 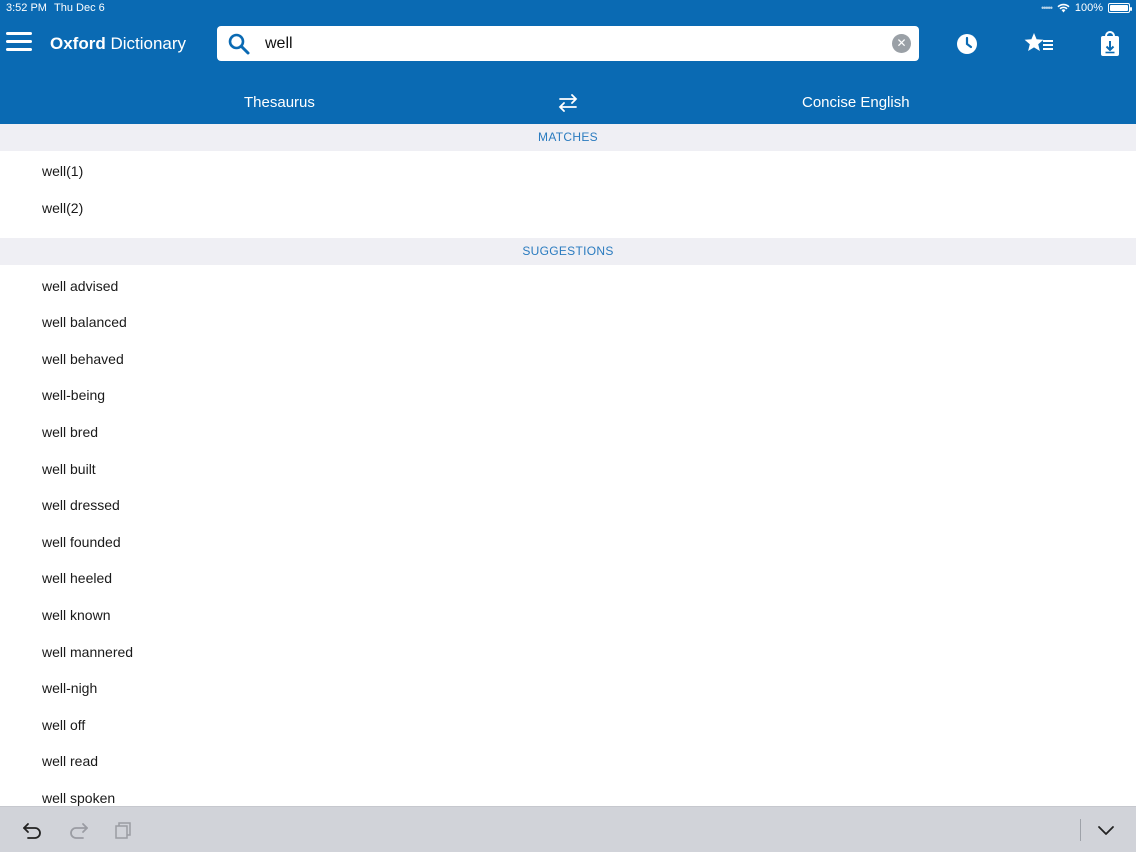 I want to click on status-right: ••••• 100%, so click(x=1086, y=8).